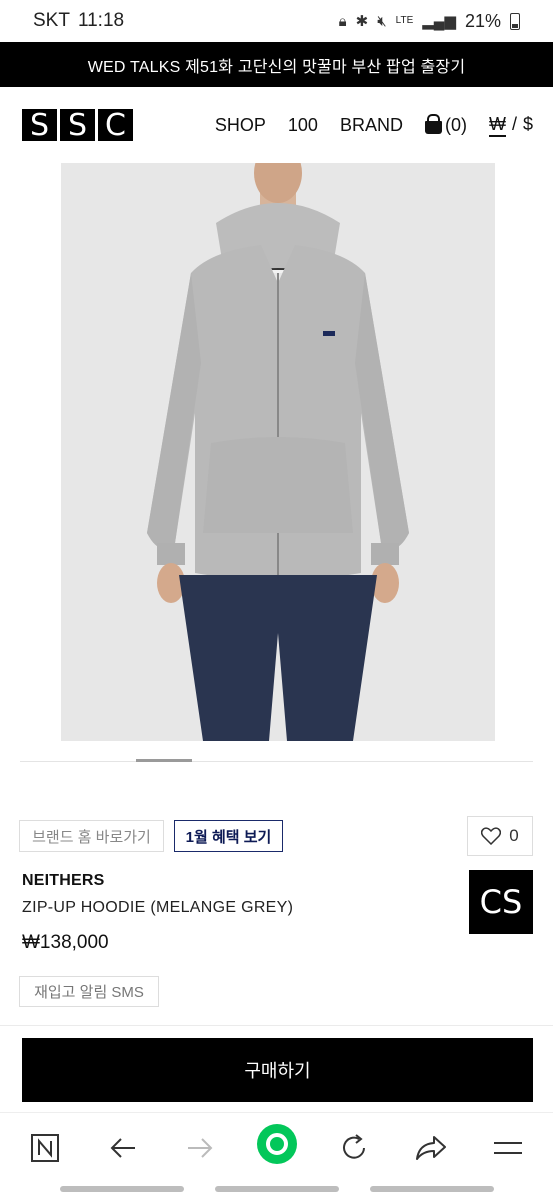 Image resolution: width=553 pixels, height=1200 pixels. What do you see at coordinates (510, 125) in the screenshot?
I see `currency-switch: ₩ / $` at bounding box center [510, 125].